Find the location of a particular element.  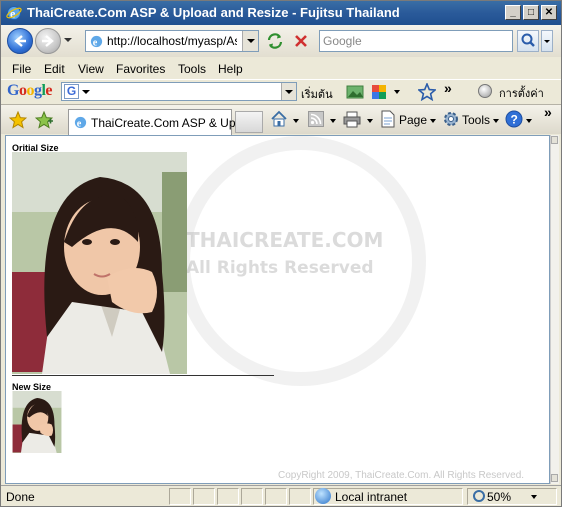

resized-photo is located at coordinates (37, 422).